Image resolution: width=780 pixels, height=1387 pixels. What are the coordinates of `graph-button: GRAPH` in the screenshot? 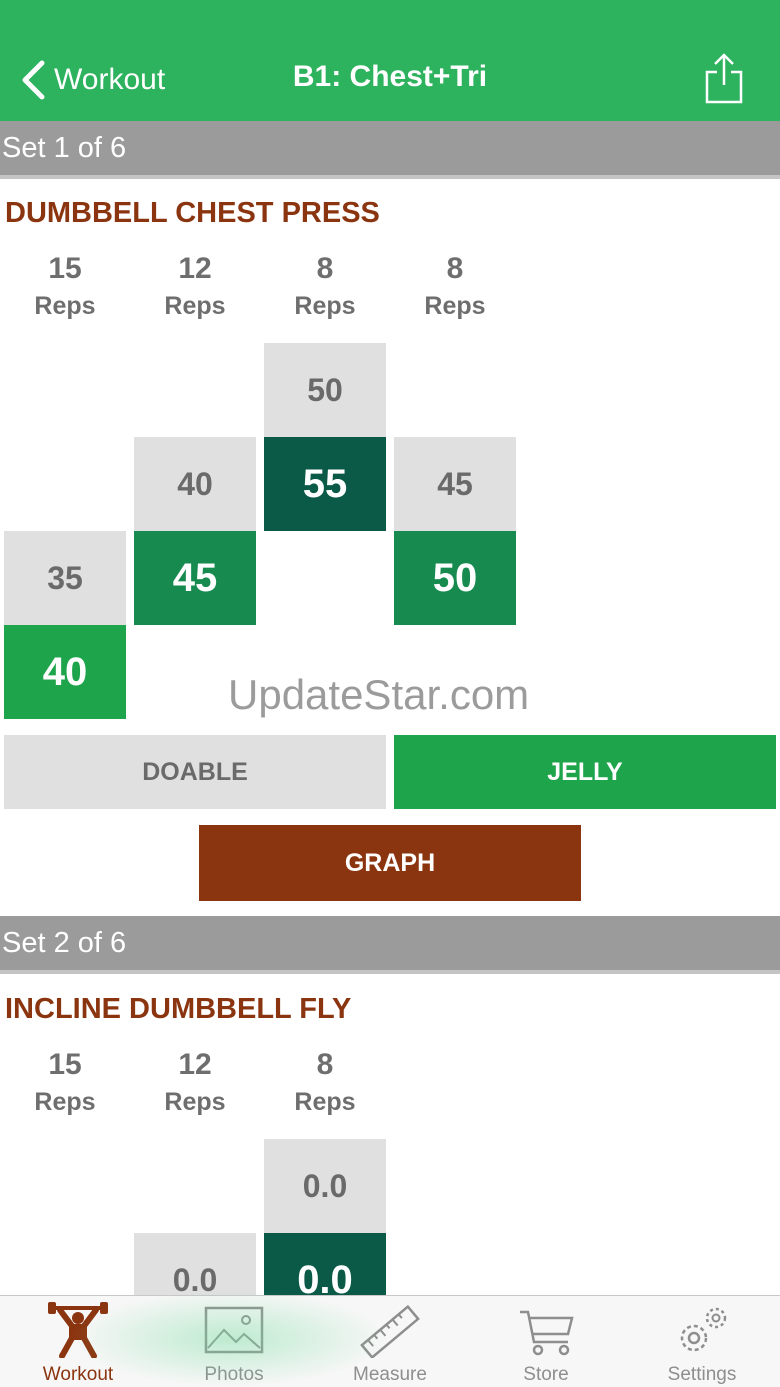 It's located at (390, 863).